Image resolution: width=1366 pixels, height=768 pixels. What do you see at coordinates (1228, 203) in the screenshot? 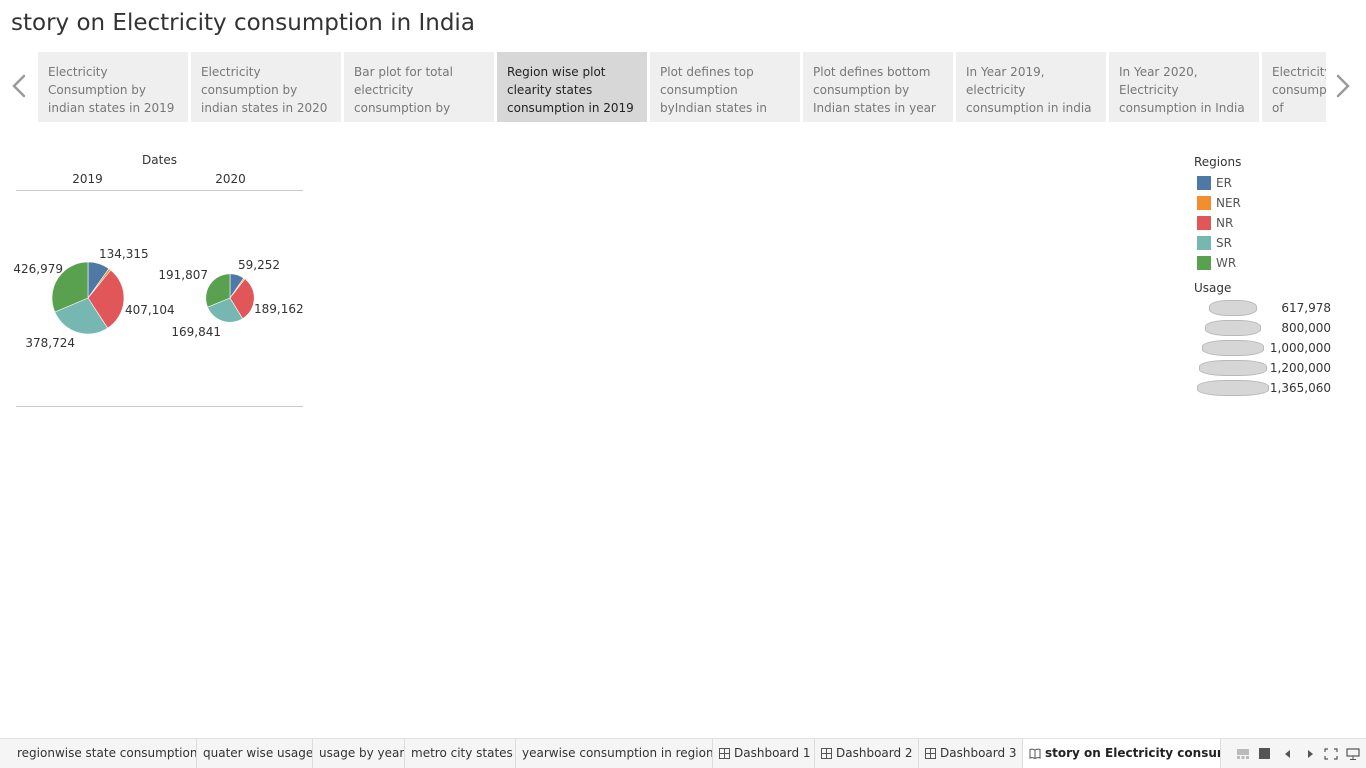
I see `legend-label: NER` at bounding box center [1228, 203].